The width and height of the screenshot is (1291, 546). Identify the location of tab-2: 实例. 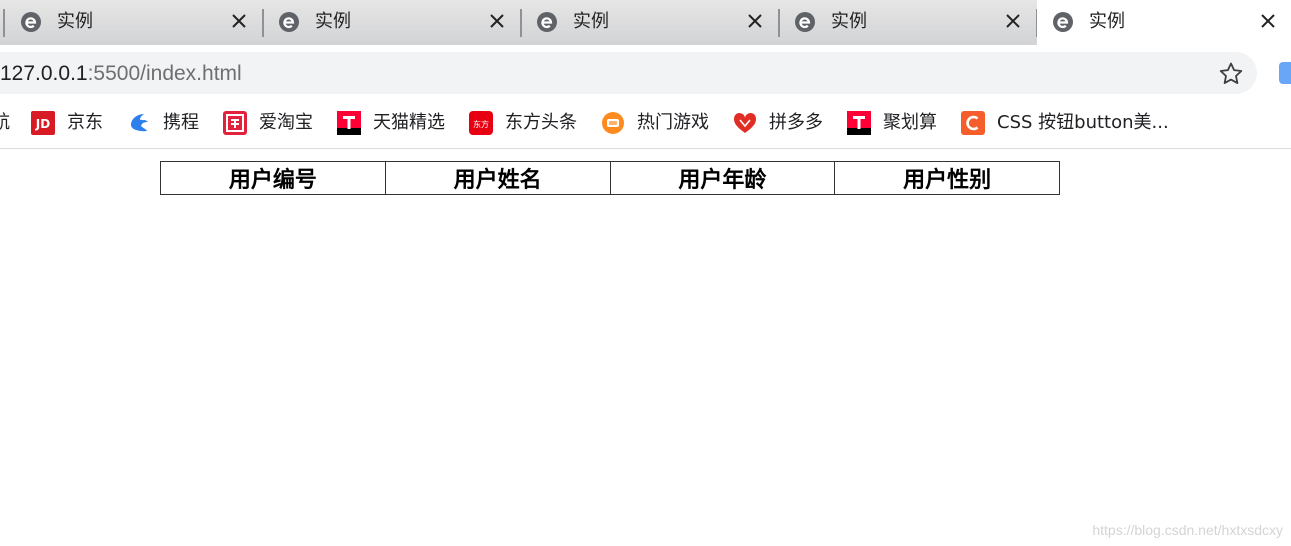
(392, 22).